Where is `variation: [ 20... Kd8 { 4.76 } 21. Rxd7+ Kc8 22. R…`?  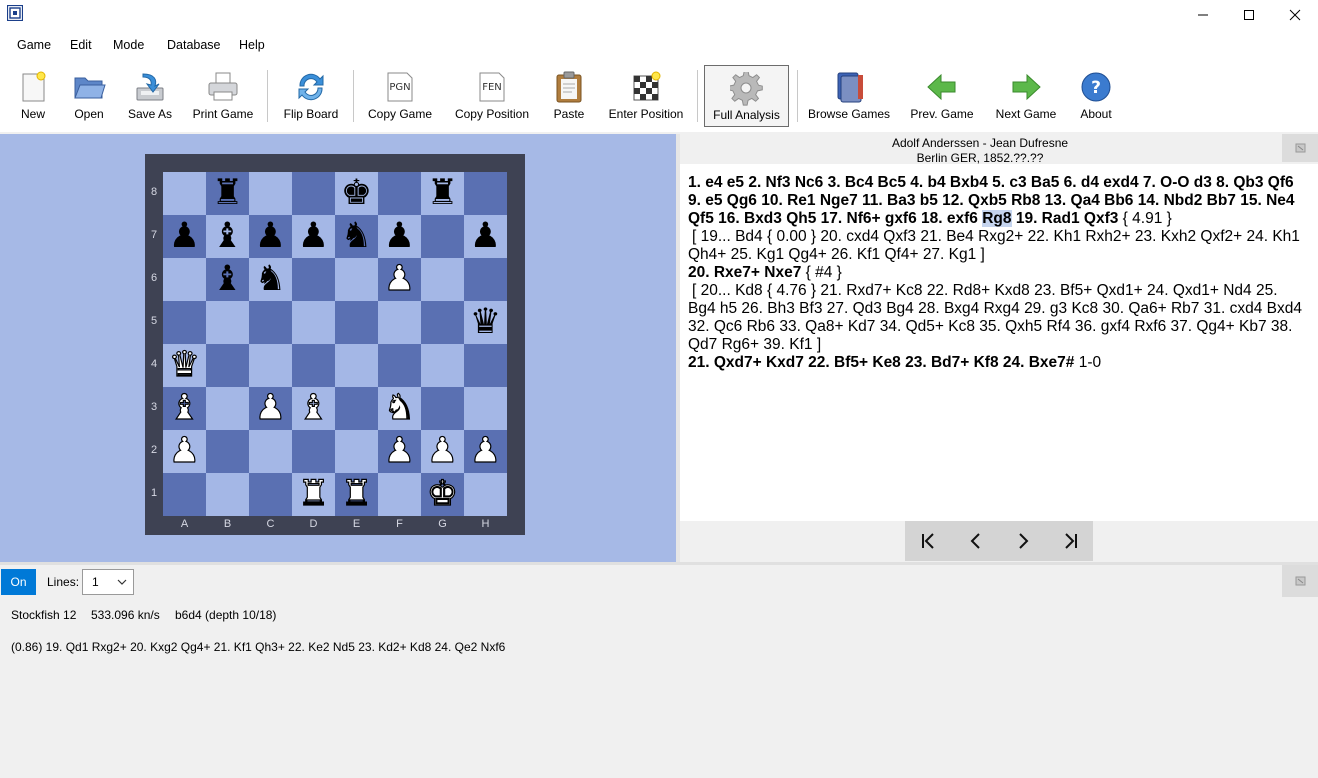 variation: [ 20... Kd8 { 4.76 } 21. Rxd7+ Kc8 22. R… is located at coordinates (995, 317).